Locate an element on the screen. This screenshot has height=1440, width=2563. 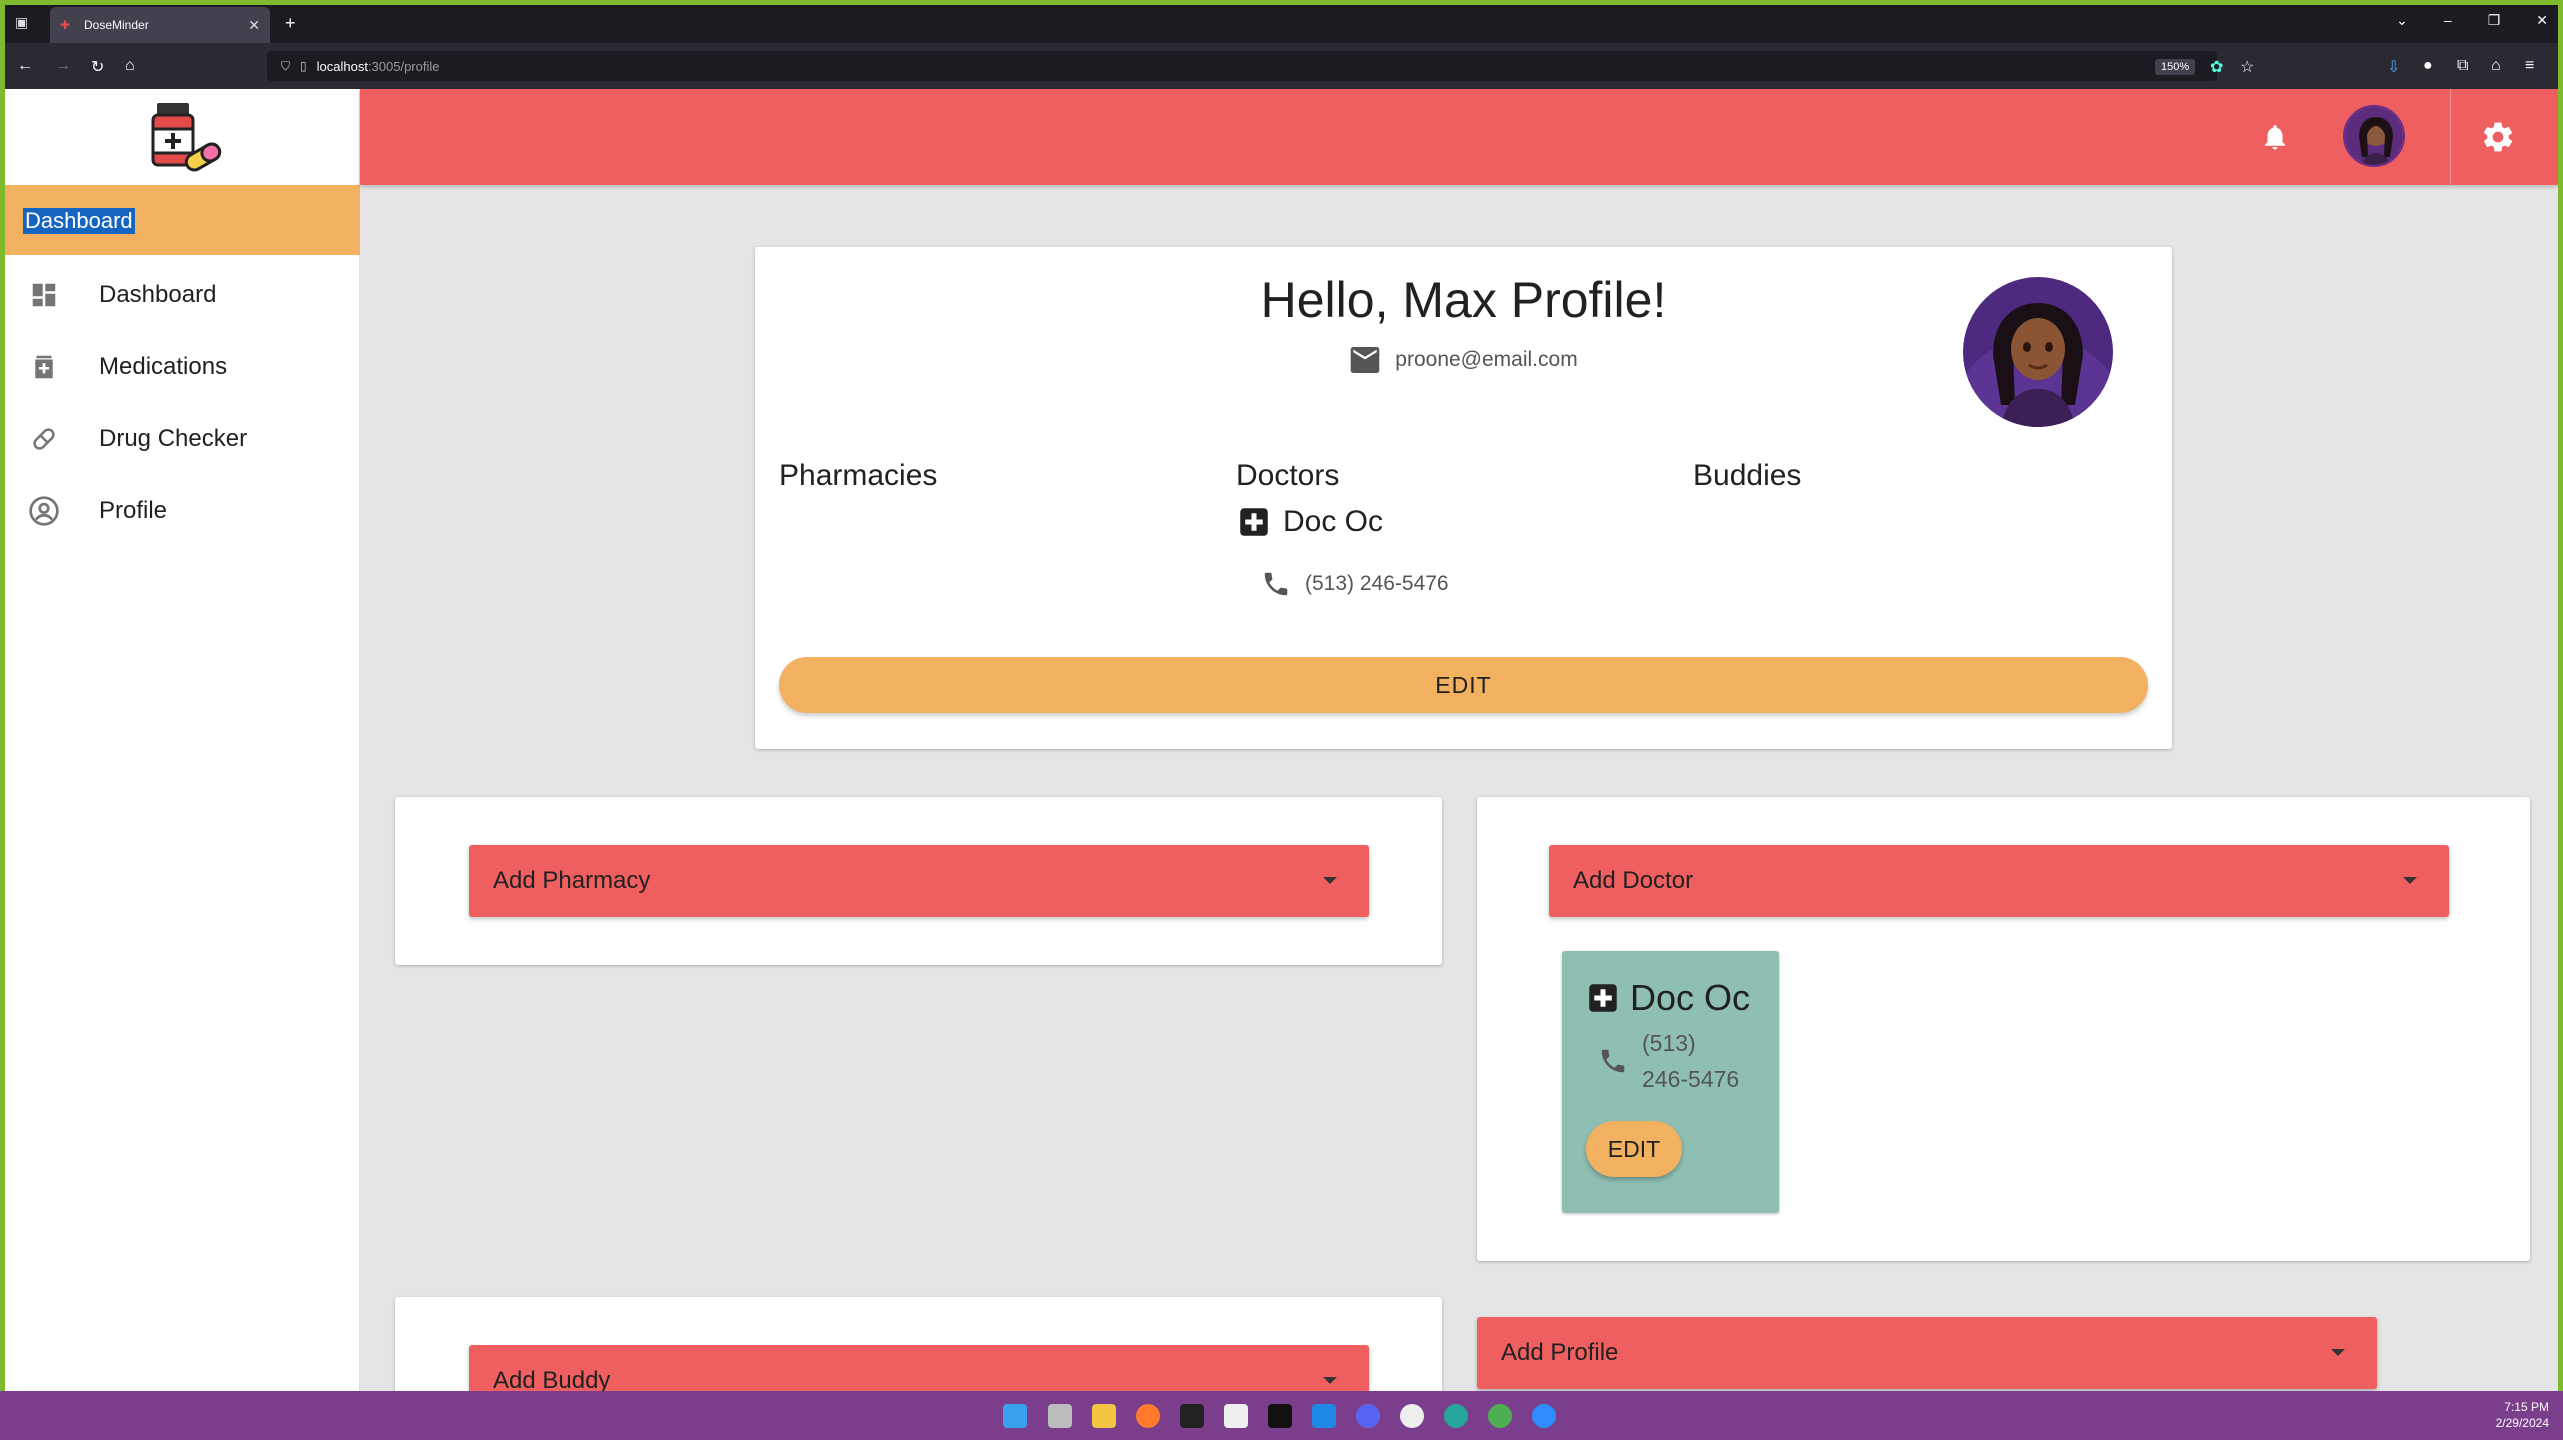
page-icon: ▯ is located at coordinates (303, 66).